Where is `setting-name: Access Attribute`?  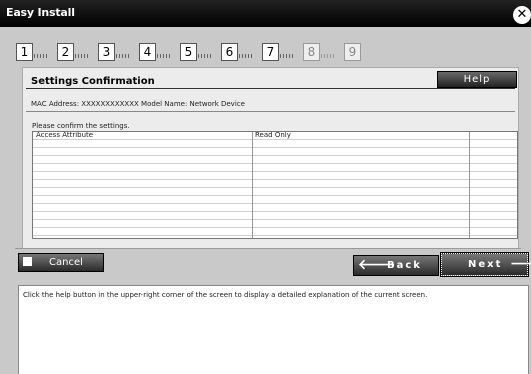
setting-name: Access Attribute is located at coordinates (65, 135).